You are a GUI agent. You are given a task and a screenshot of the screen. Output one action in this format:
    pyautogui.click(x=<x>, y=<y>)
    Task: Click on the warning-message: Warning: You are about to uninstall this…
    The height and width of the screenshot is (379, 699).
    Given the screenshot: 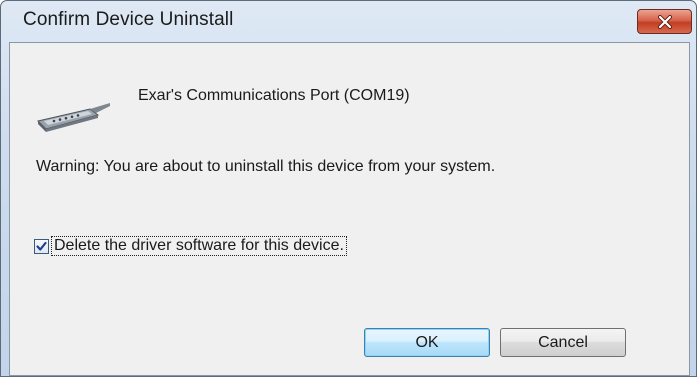 What is the action you would take?
    pyautogui.click(x=266, y=166)
    